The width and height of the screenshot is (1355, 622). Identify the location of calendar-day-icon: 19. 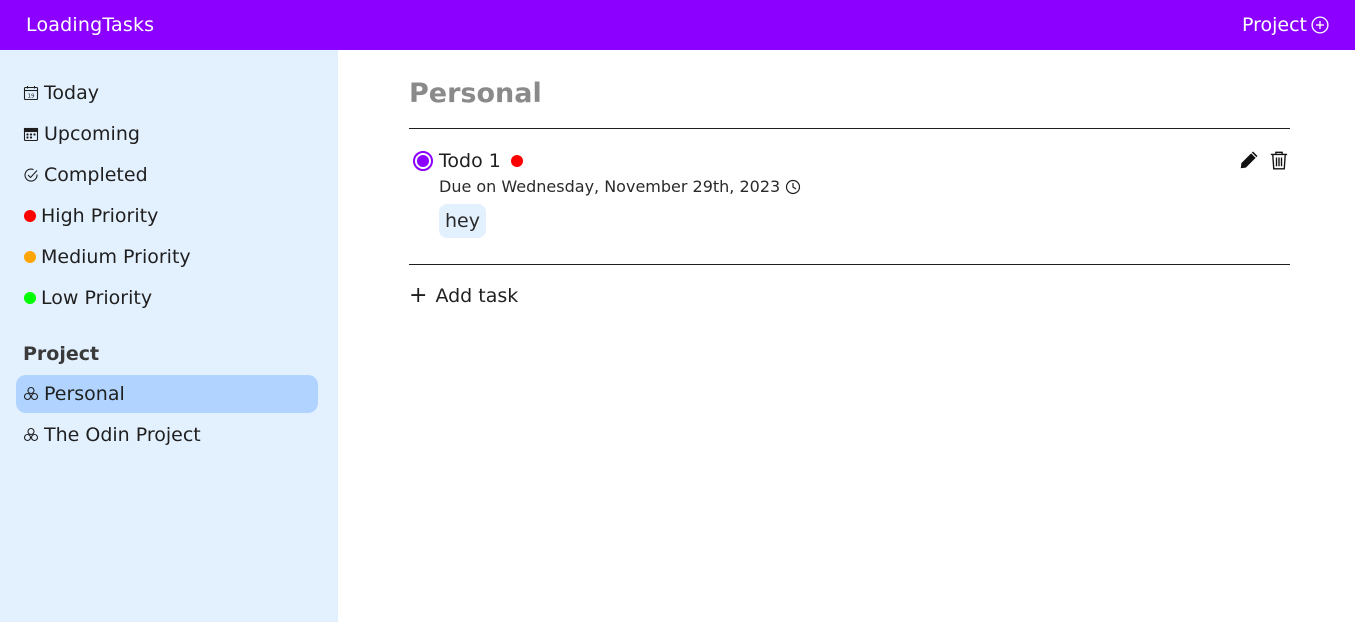
(31, 93).